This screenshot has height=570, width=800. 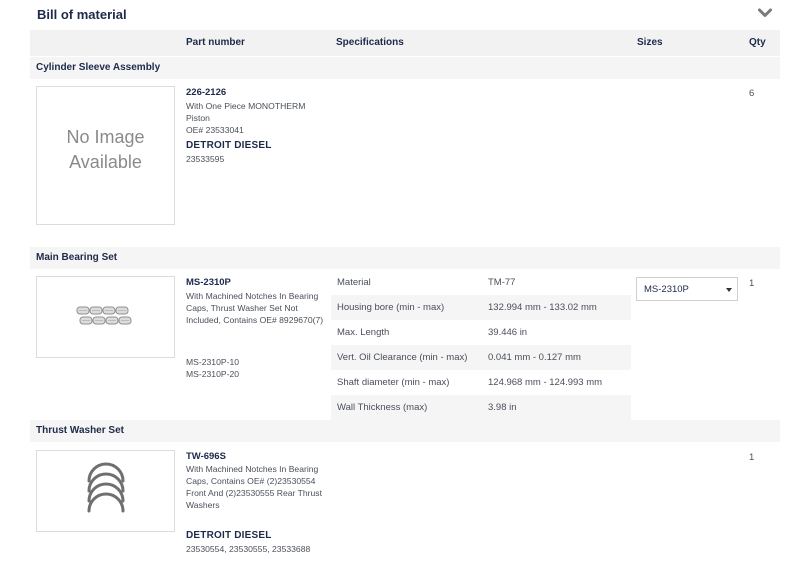 What do you see at coordinates (542, 307) in the screenshot?
I see `spec-value: 132.994 mm - 133.02 mm` at bounding box center [542, 307].